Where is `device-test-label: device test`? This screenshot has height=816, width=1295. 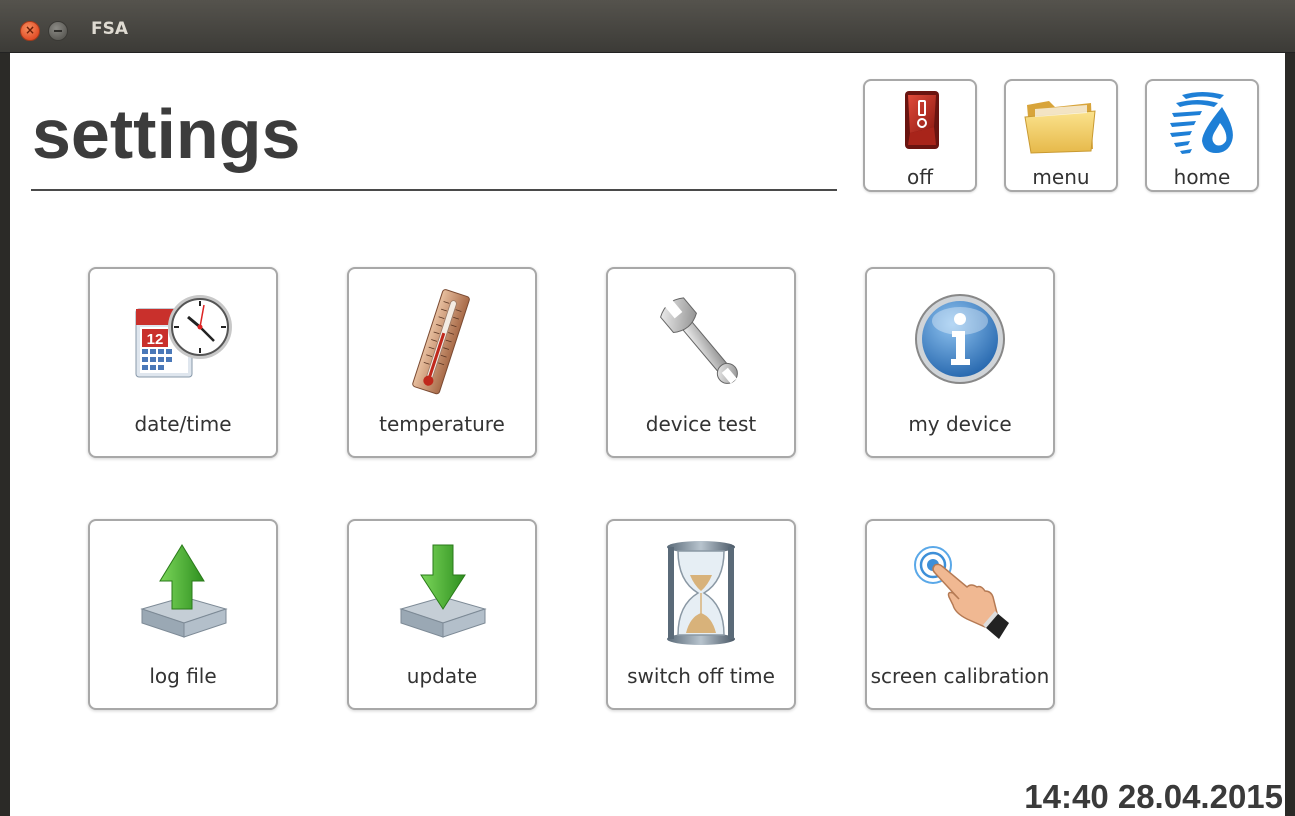
device-test-label: device test is located at coordinates (701, 424).